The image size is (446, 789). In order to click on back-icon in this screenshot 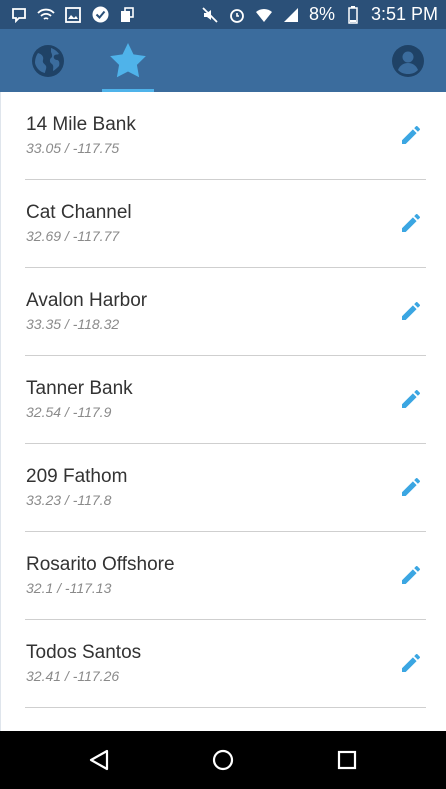, I will do `click(99, 760)`.